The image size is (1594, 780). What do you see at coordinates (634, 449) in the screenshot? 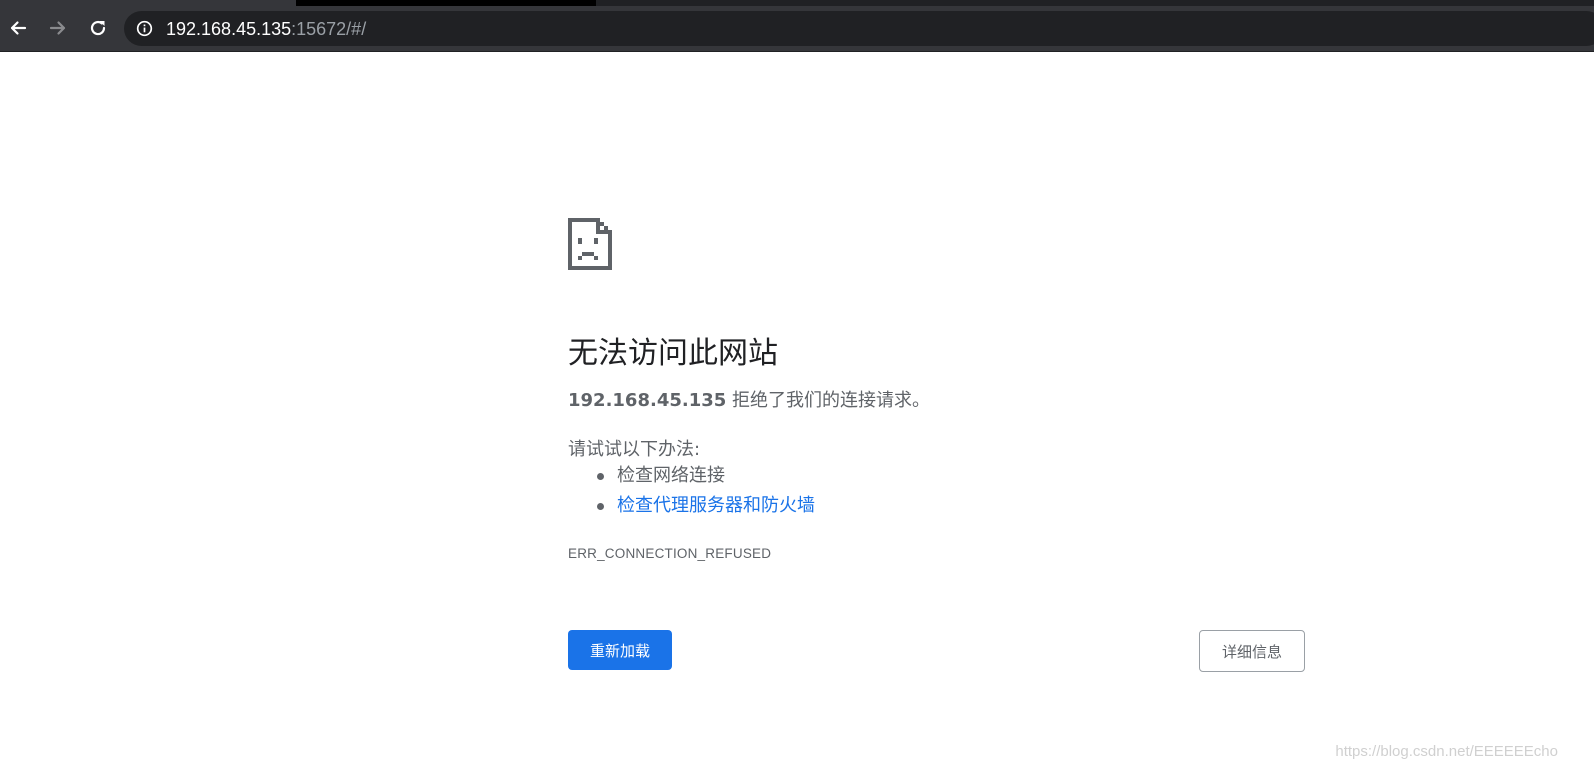
I see `suggestions-title: 请试试以下办法:` at bounding box center [634, 449].